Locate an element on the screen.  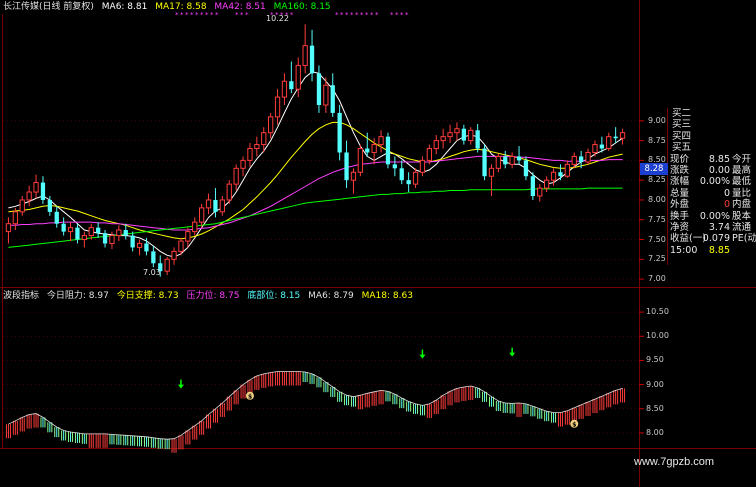
quote-row: 收益(一)0.079PE(动) is located at coordinates (712, 238).